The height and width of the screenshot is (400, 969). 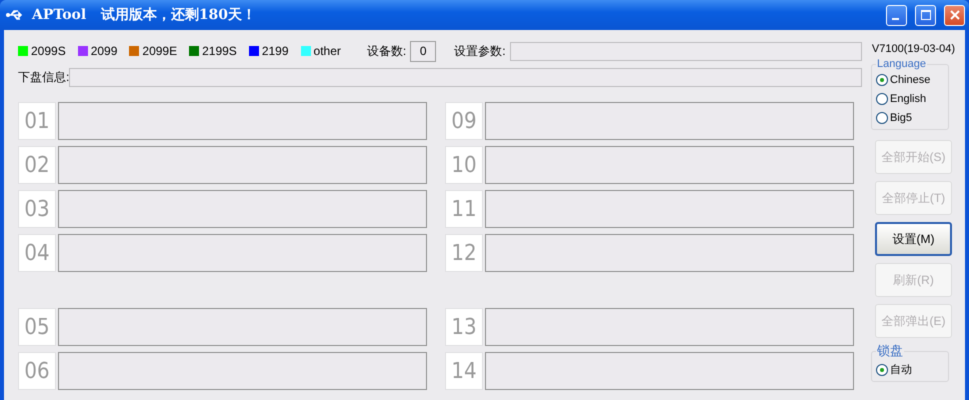 I want to click on device-count-label: 设备数:, so click(x=386, y=51).